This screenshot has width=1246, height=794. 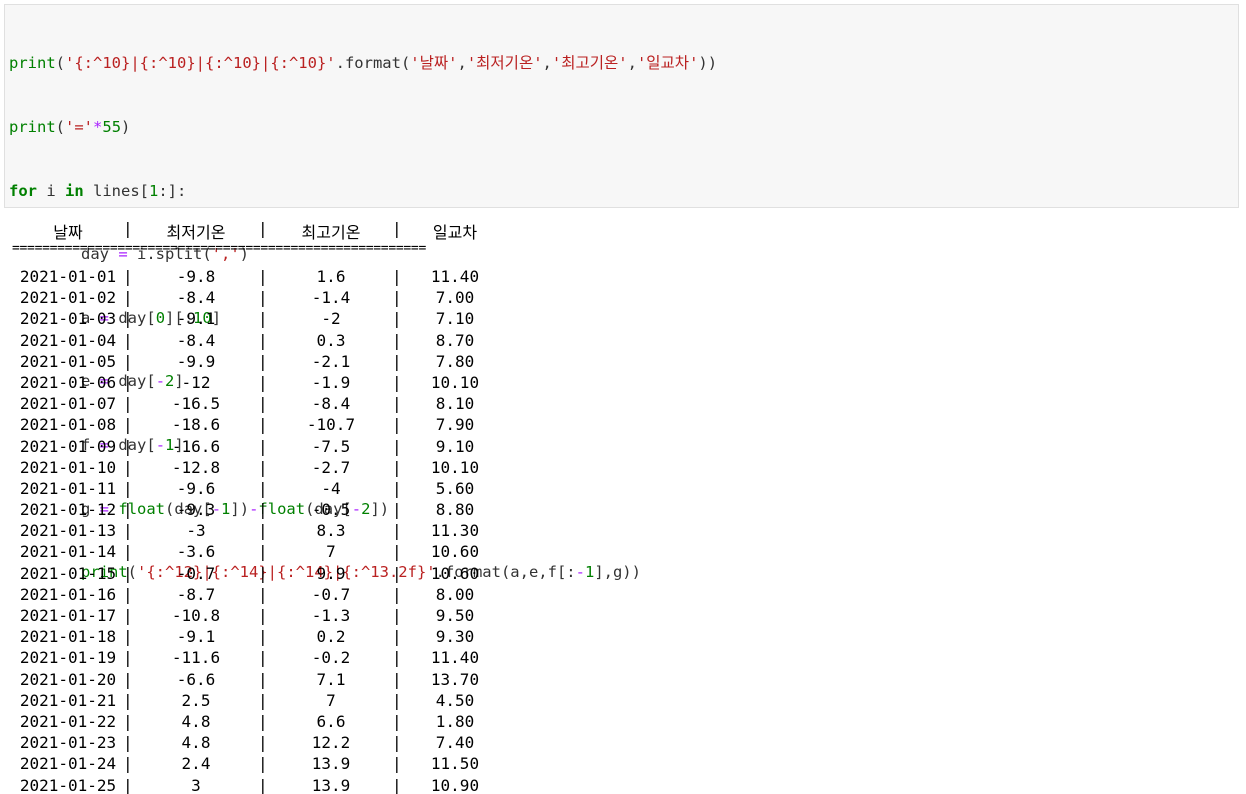 What do you see at coordinates (455, 615) in the screenshot?
I see `cell-daily-range: 9.50` at bounding box center [455, 615].